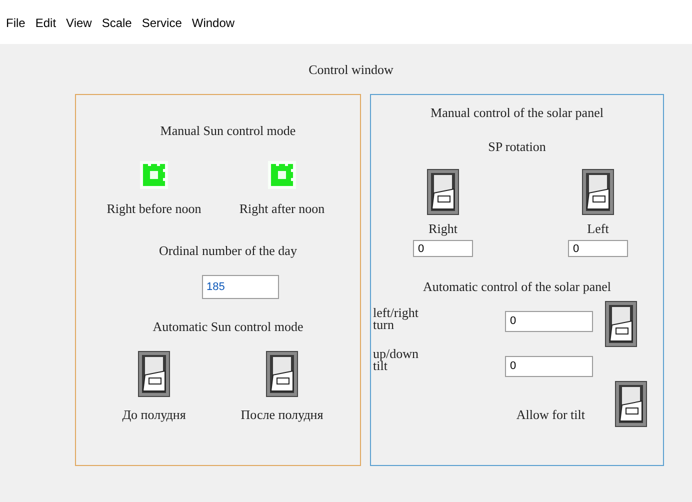 The height and width of the screenshot is (502, 692). What do you see at coordinates (228, 327) in the screenshot?
I see `section-title: Automatic Sun control mode` at bounding box center [228, 327].